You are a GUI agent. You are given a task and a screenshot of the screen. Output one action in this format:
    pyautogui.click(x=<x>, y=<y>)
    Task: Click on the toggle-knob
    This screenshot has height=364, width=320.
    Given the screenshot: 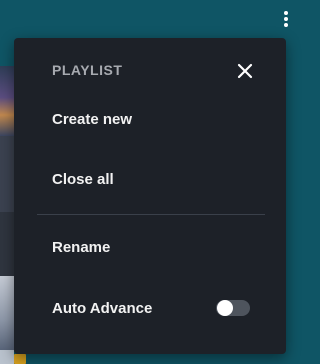 What is the action you would take?
    pyautogui.click(x=225, y=308)
    